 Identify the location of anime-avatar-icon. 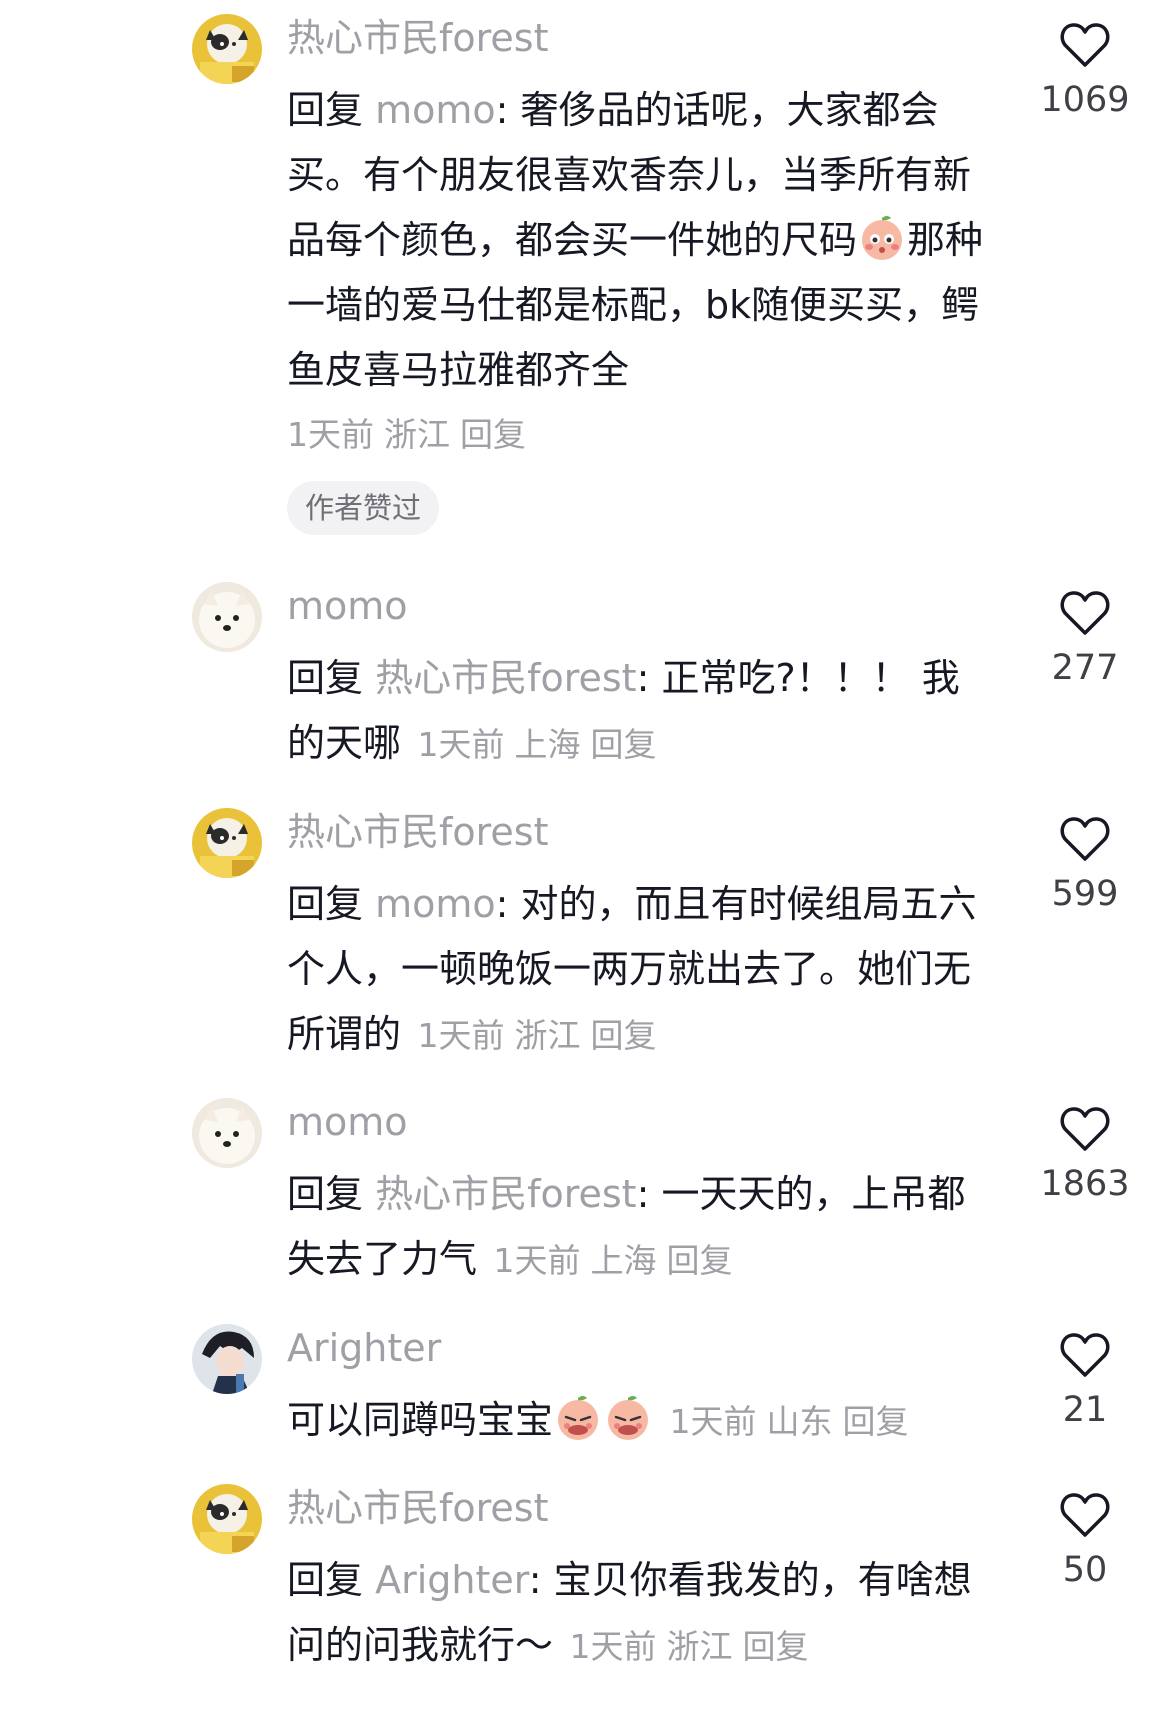
(227, 1359).